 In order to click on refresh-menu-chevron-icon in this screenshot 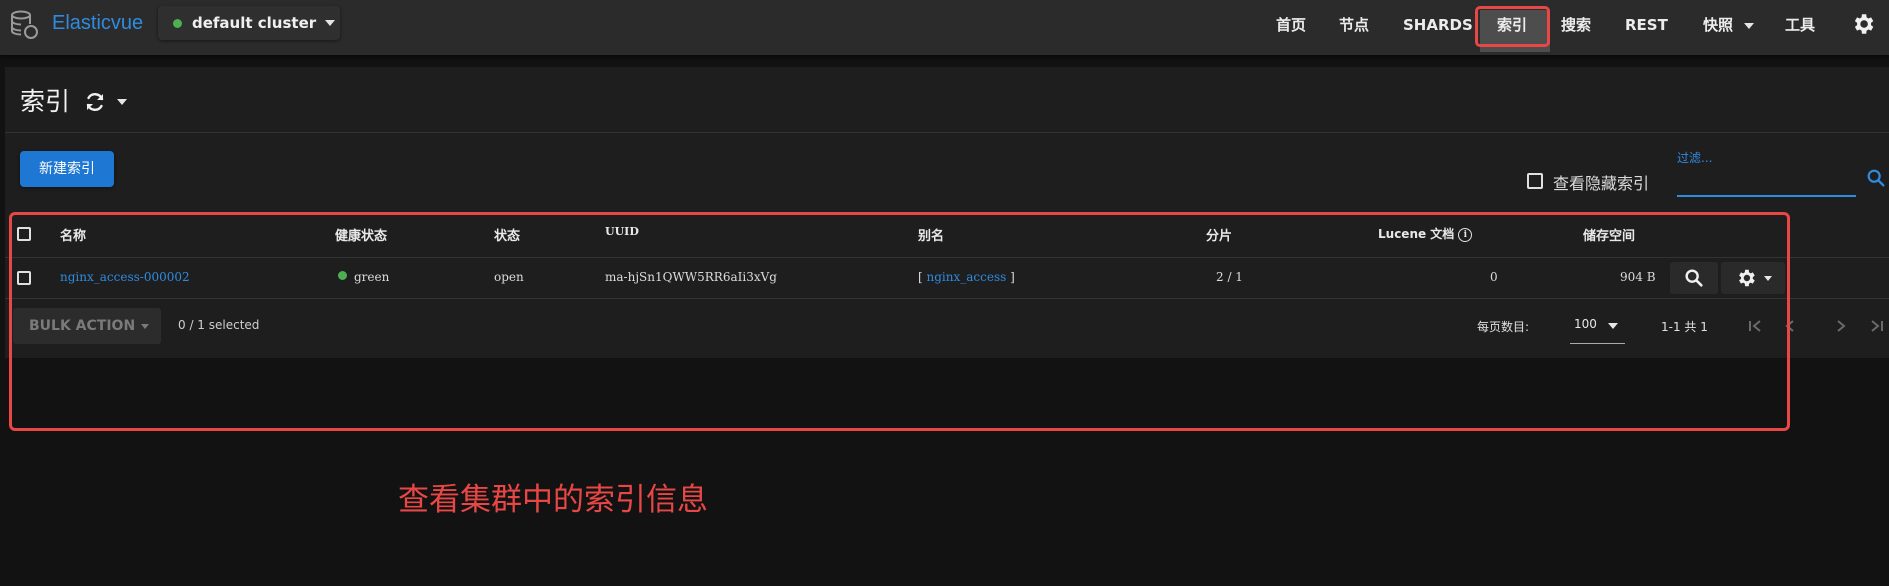, I will do `click(122, 102)`.